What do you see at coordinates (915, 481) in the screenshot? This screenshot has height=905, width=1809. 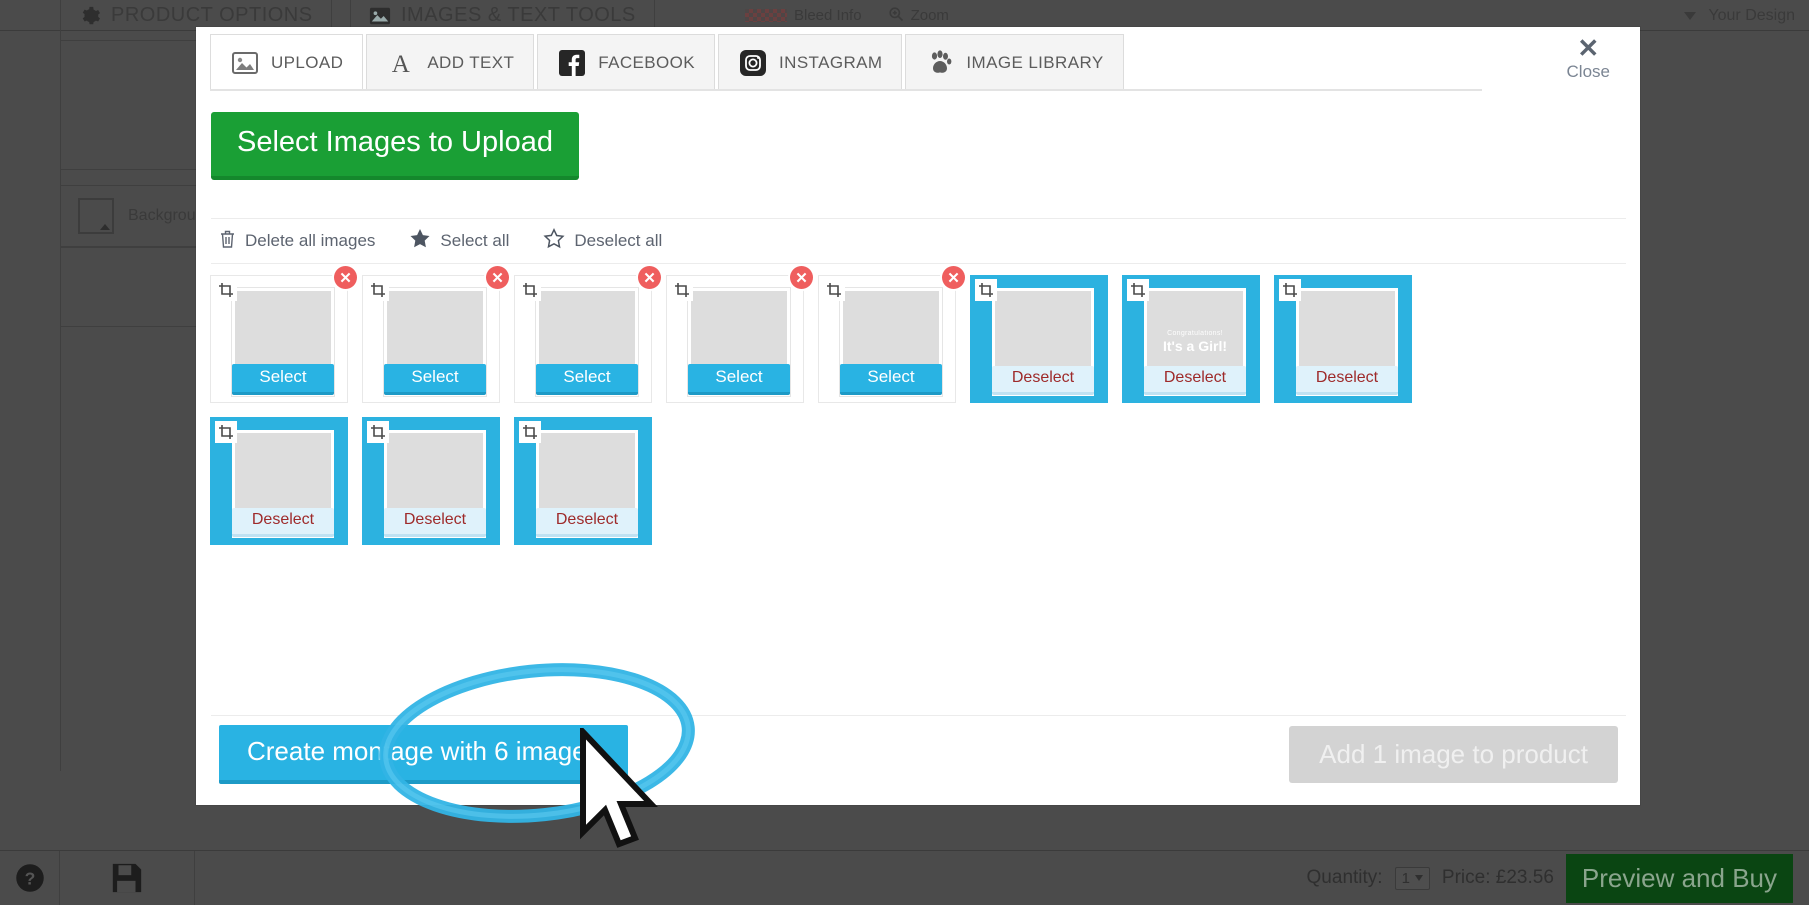 I see `image-grid-row: Deselect Deselect Deselect` at bounding box center [915, 481].